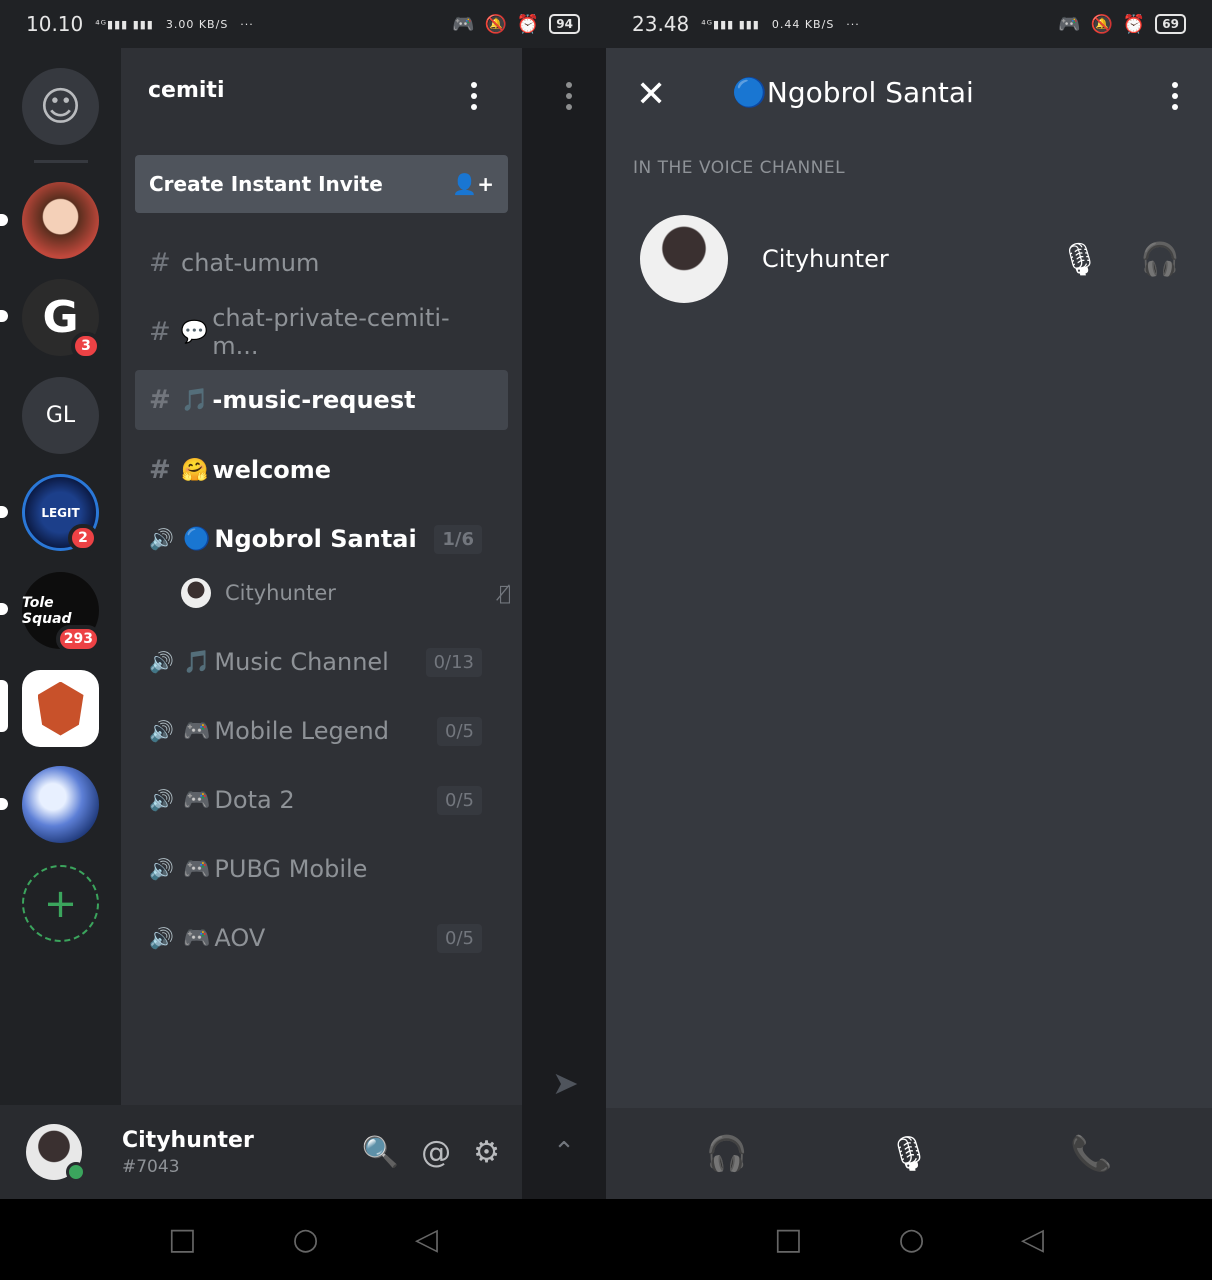 The height and width of the screenshot is (1280, 1212). I want to click on close-icon: ✕, so click(651, 94).